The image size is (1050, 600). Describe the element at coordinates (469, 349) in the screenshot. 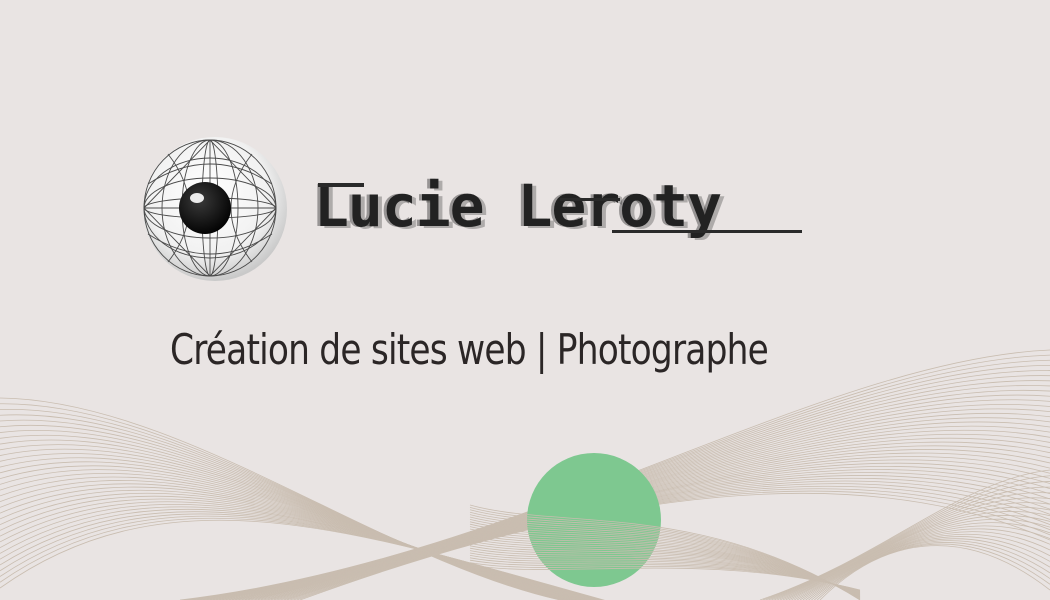

I see `tagline: Création de sites web | Photographe` at that location.